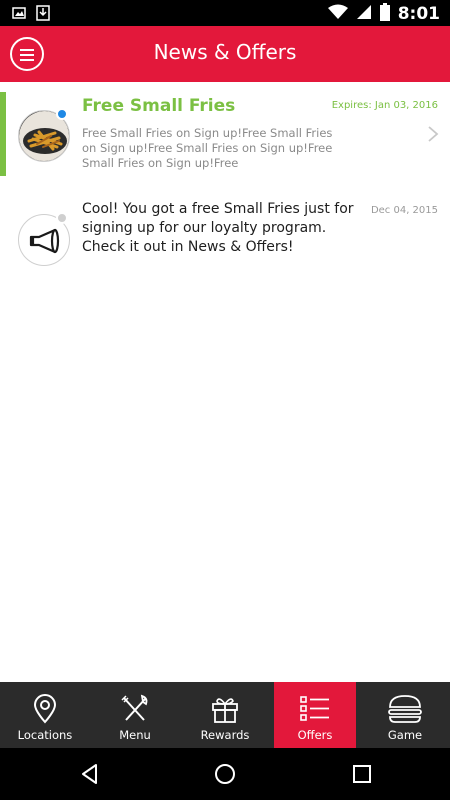 The width and height of the screenshot is (450, 800). I want to click on bottom-nav: Locations Menu Rewards Offers Game, so click(225, 715).